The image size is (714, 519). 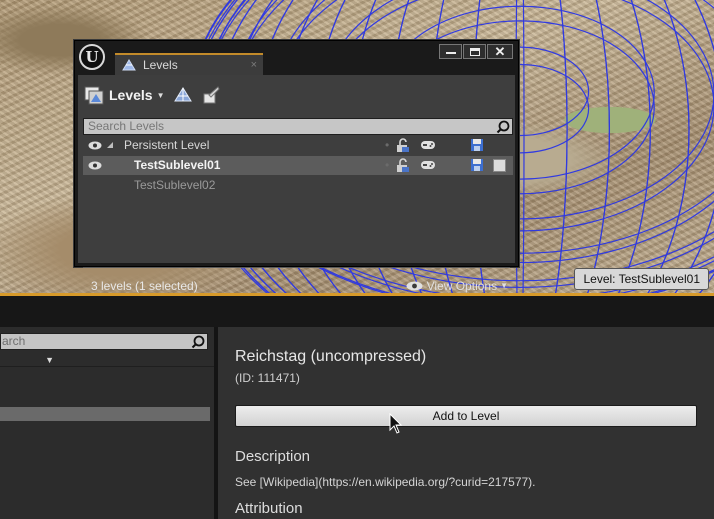 I want to click on summon-level-details-icon, so click(x=211, y=95).